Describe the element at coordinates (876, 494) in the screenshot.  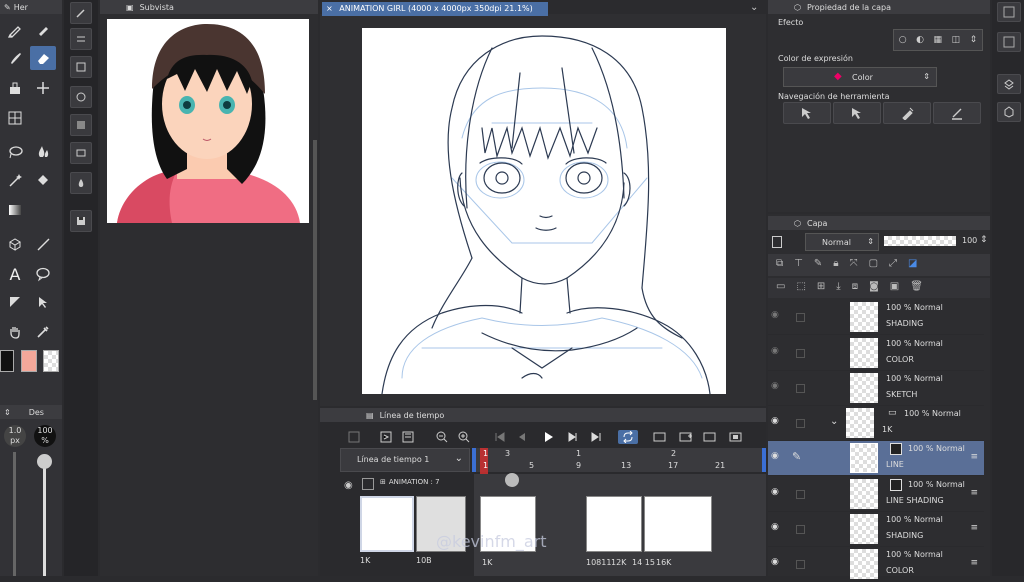
I see `layer-row: ◉ 100 % Normal LINE SHADING ≡` at that location.